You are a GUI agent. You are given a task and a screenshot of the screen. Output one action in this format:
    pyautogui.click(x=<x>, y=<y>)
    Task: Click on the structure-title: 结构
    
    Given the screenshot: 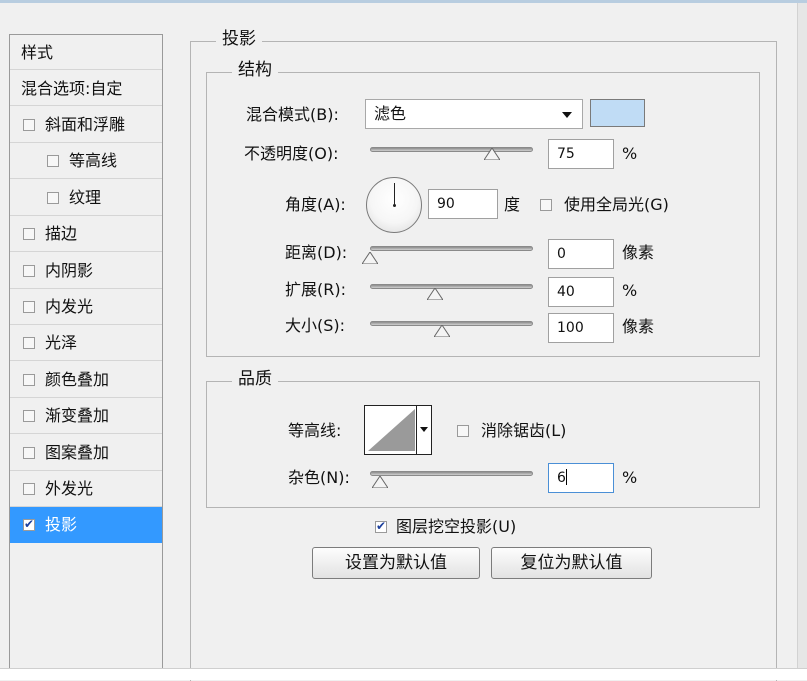 What is the action you would take?
    pyautogui.click(x=255, y=70)
    